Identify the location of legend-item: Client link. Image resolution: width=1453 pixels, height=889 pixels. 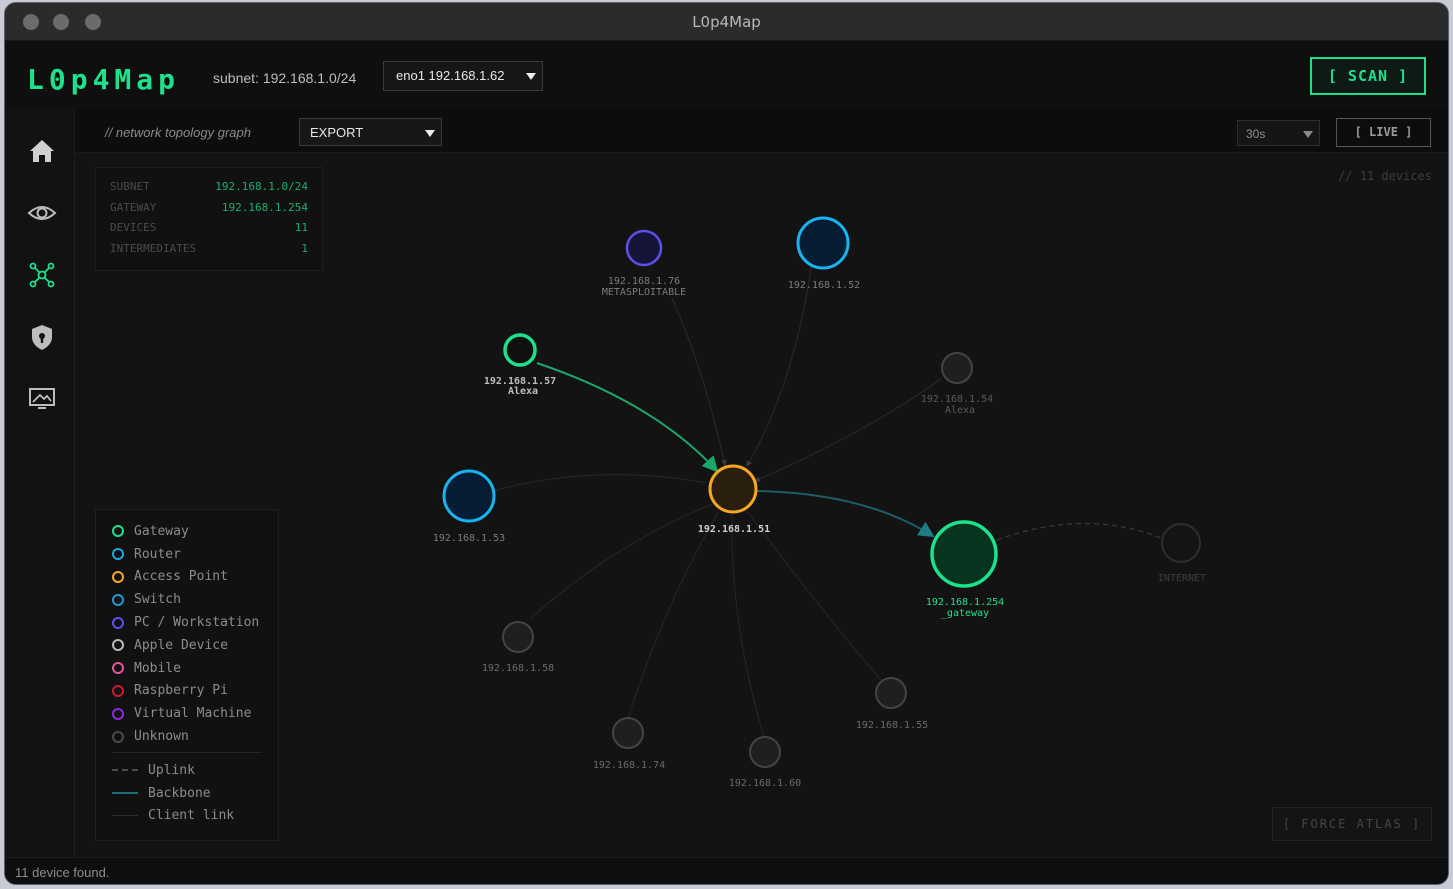
(187, 816).